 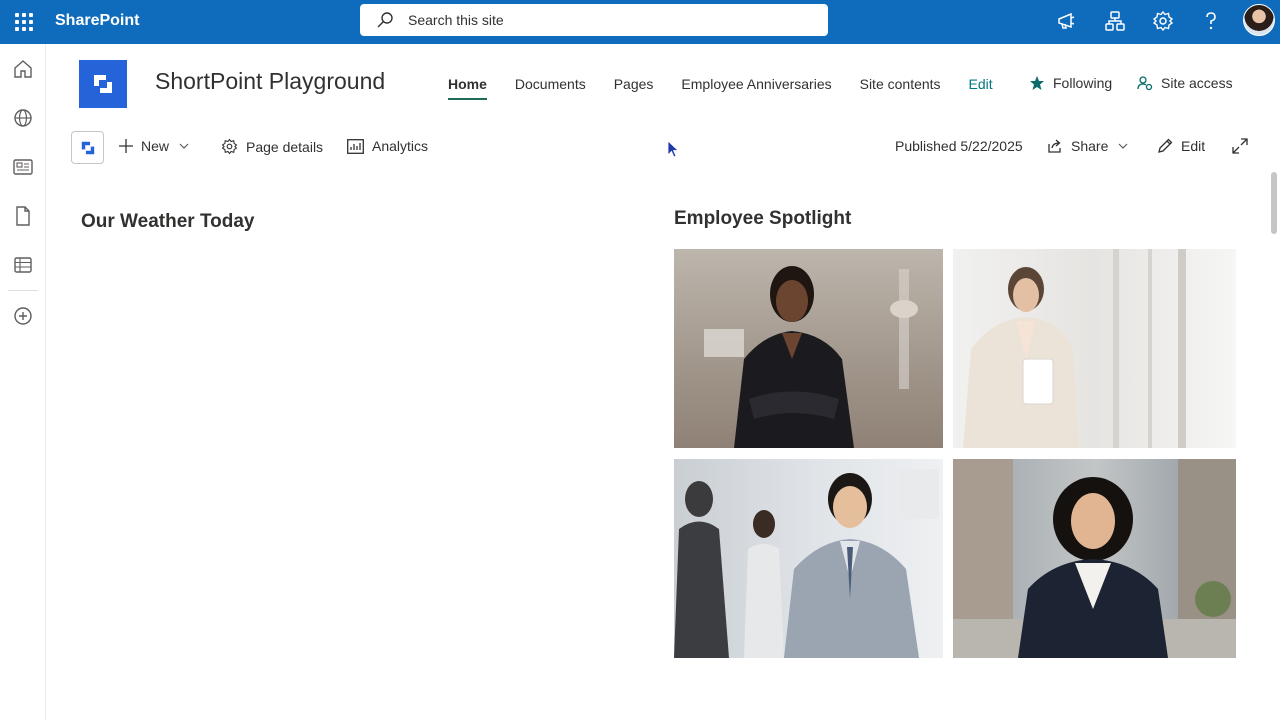 What do you see at coordinates (756, 88) in the screenshot?
I see `nav-employee-anniversaries: Employee Anniversaries` at bounding box center [756, 88].